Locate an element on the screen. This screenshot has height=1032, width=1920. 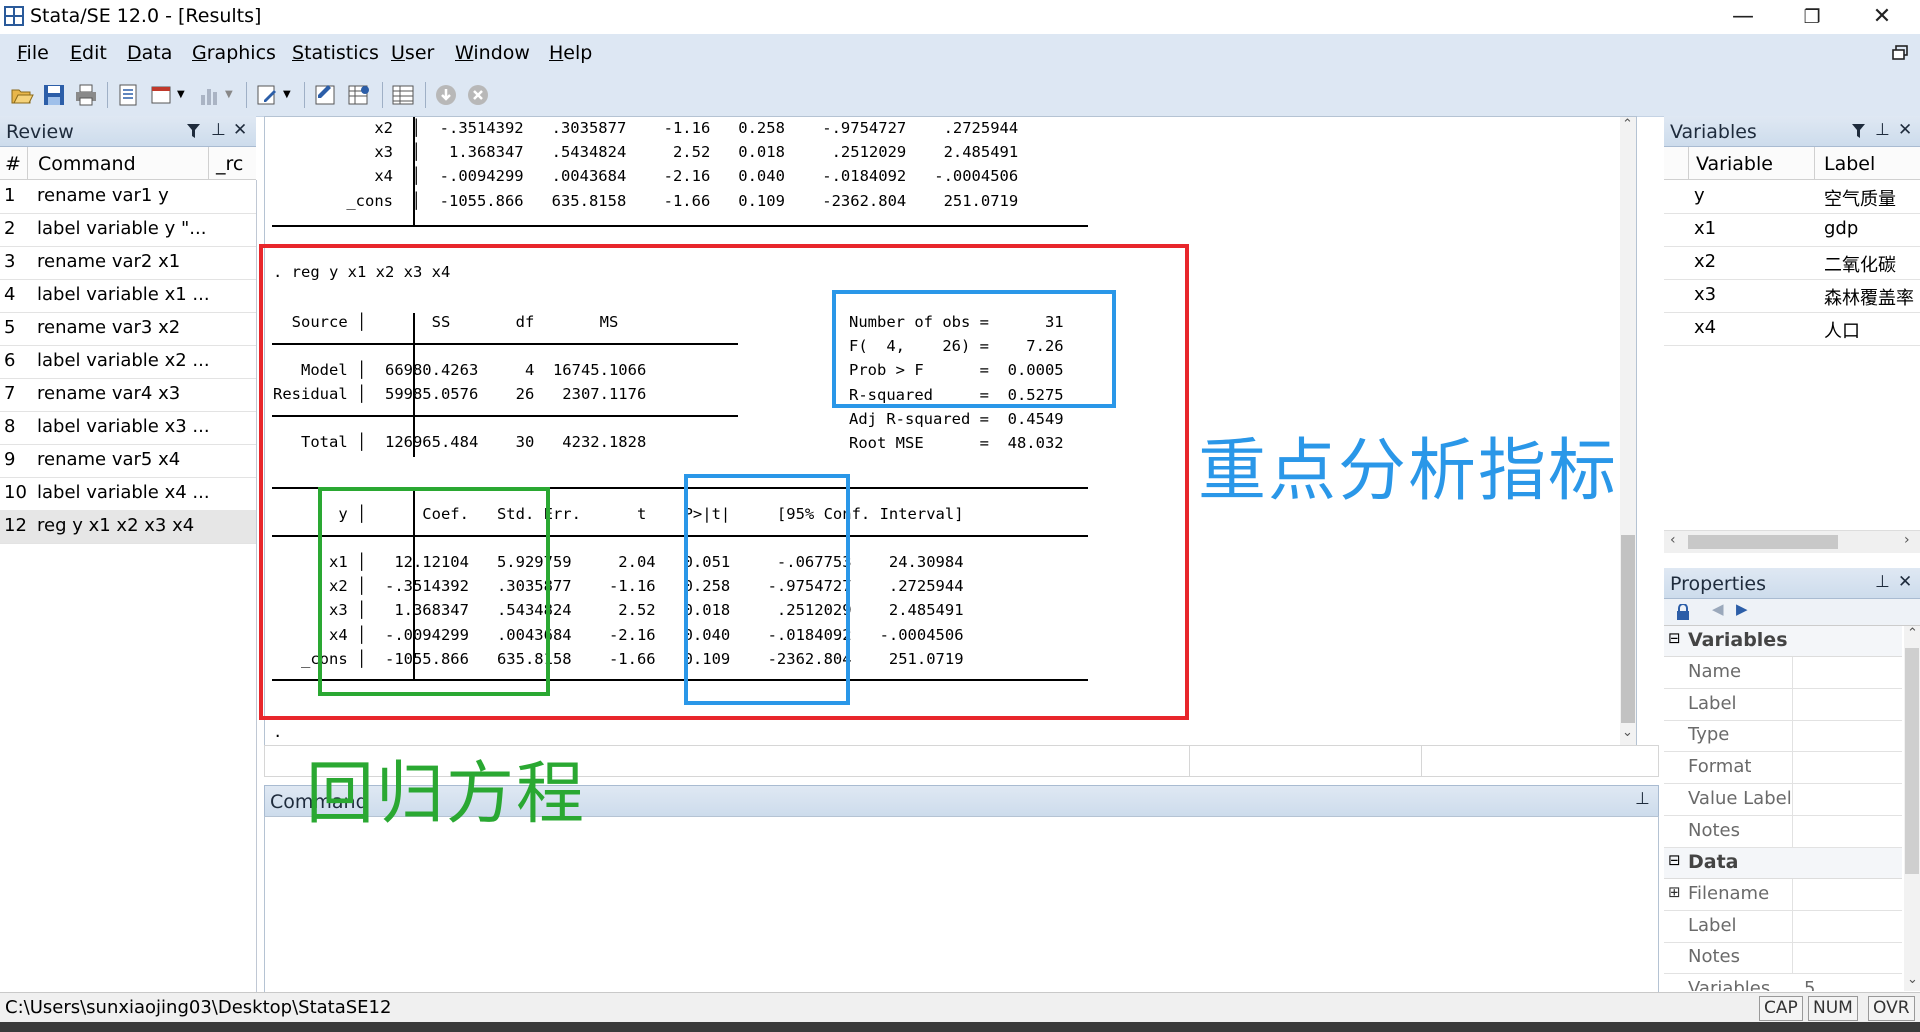
review-item-number: 1 is located at coordinates (10, 195).